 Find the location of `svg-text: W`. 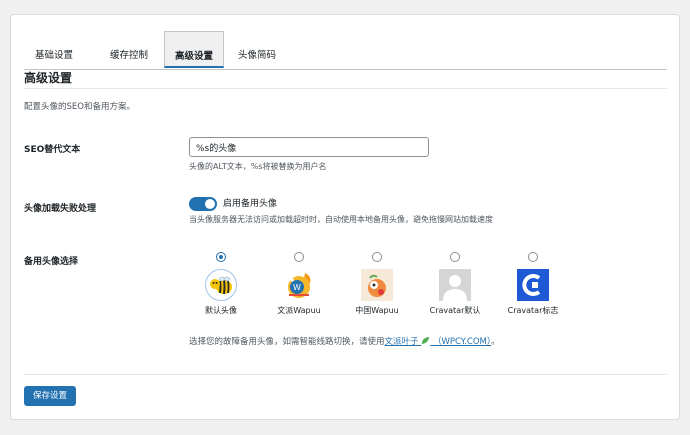

svg-text: W is located at coordinates (297, 287).